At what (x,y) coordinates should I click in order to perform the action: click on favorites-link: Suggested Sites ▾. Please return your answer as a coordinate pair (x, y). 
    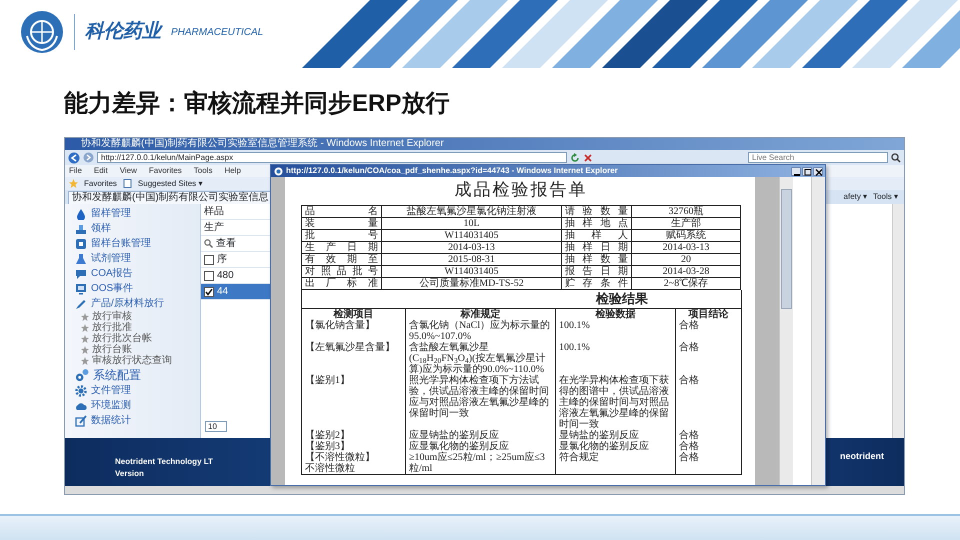
    Looking at the image, I should click on (170, 184).